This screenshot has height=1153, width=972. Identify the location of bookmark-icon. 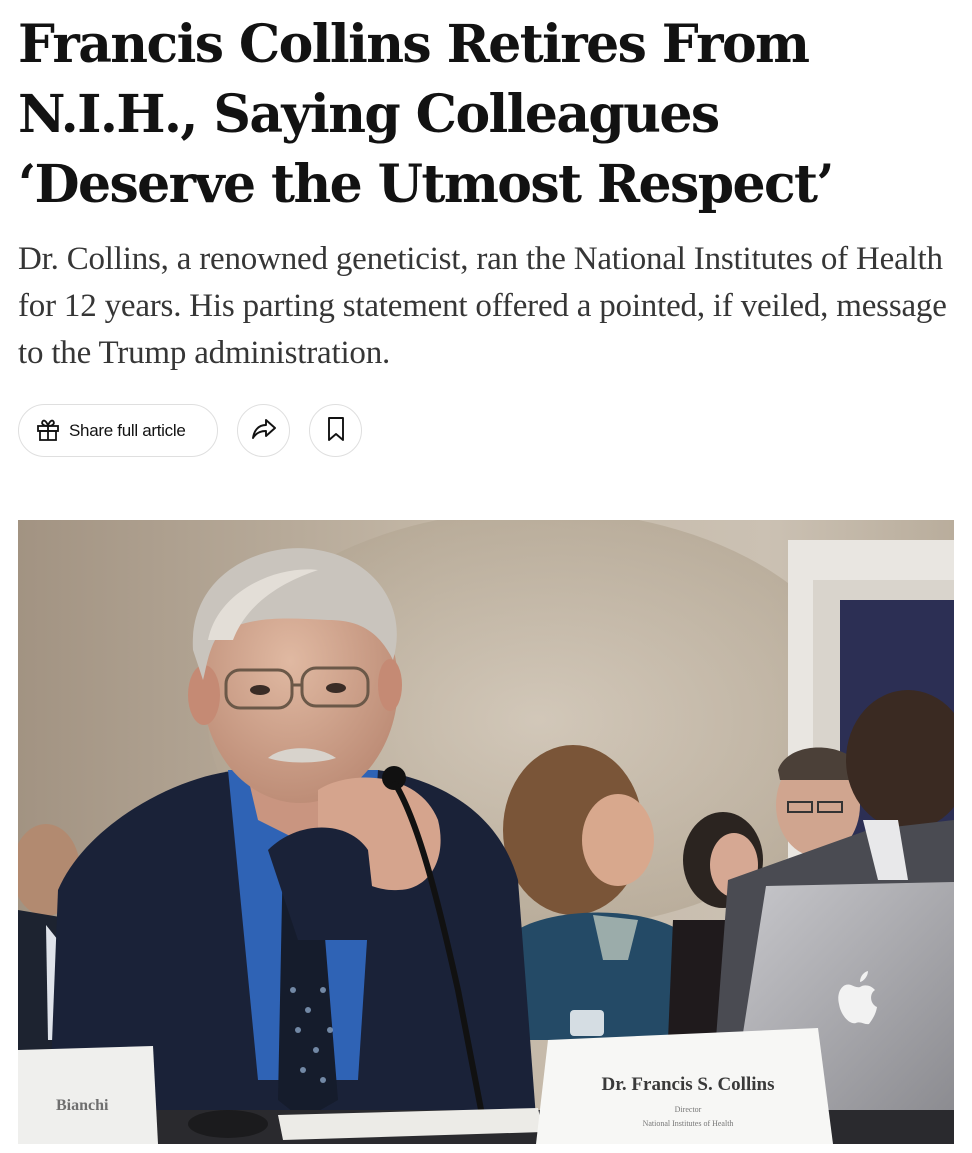
(336, 431).